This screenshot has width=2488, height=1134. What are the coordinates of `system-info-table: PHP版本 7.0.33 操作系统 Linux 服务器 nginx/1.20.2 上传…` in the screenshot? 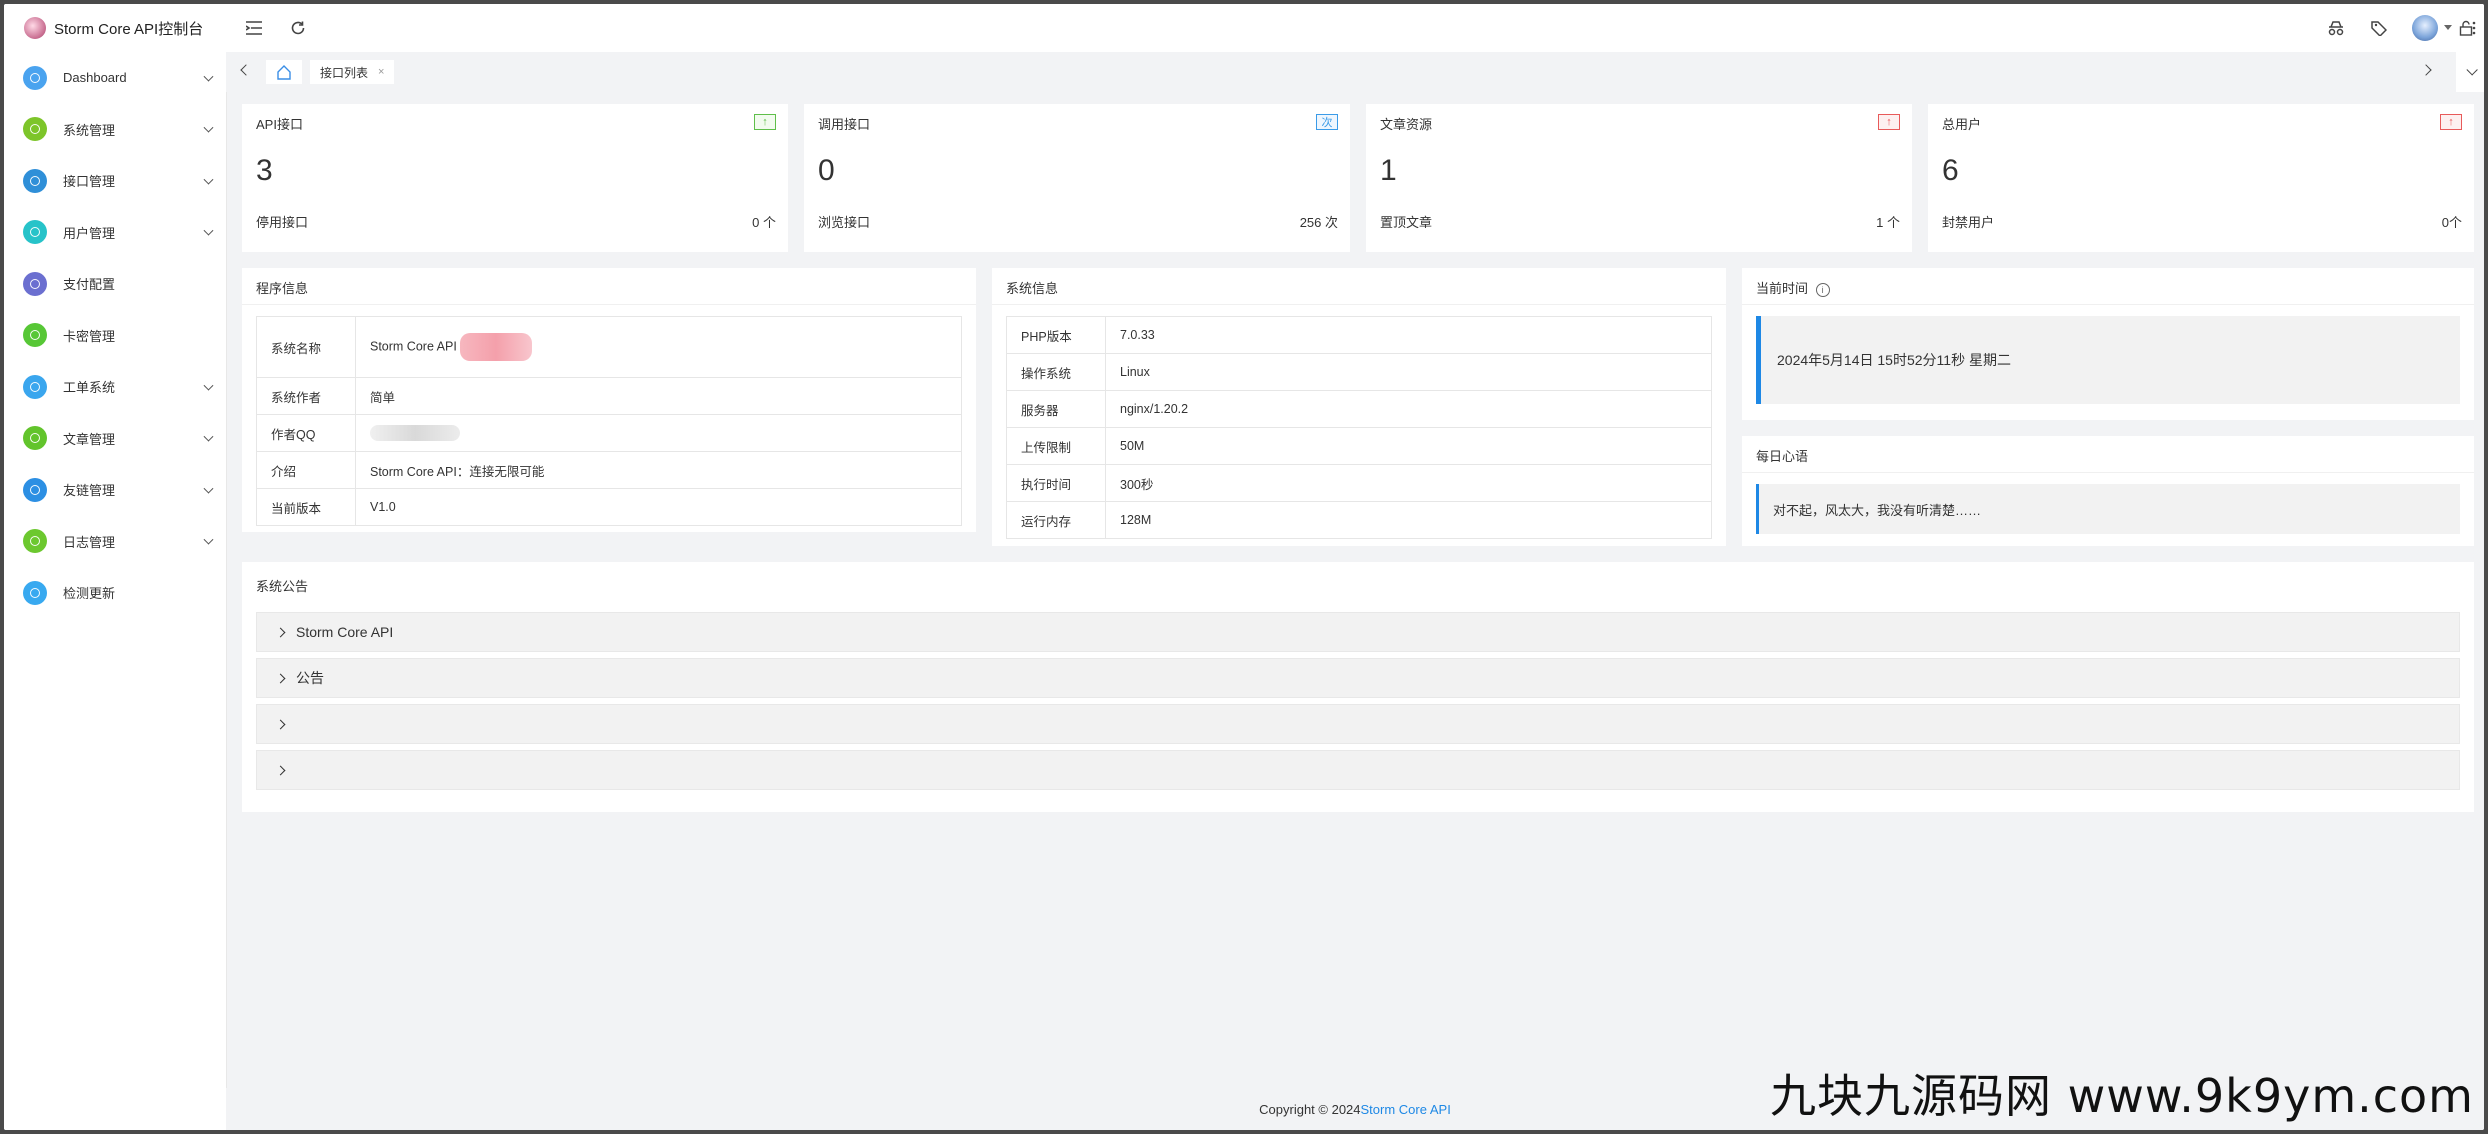 It's located at (1359, 427).